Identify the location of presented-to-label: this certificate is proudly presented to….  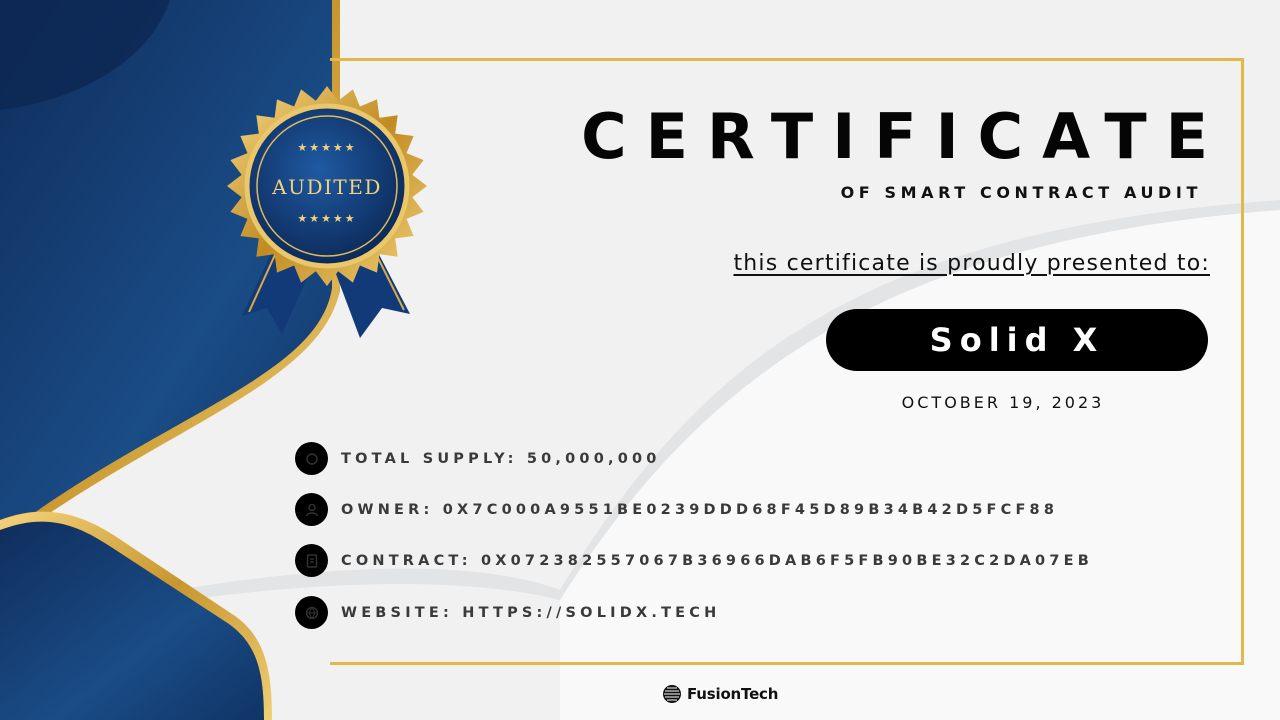
(971, 263).